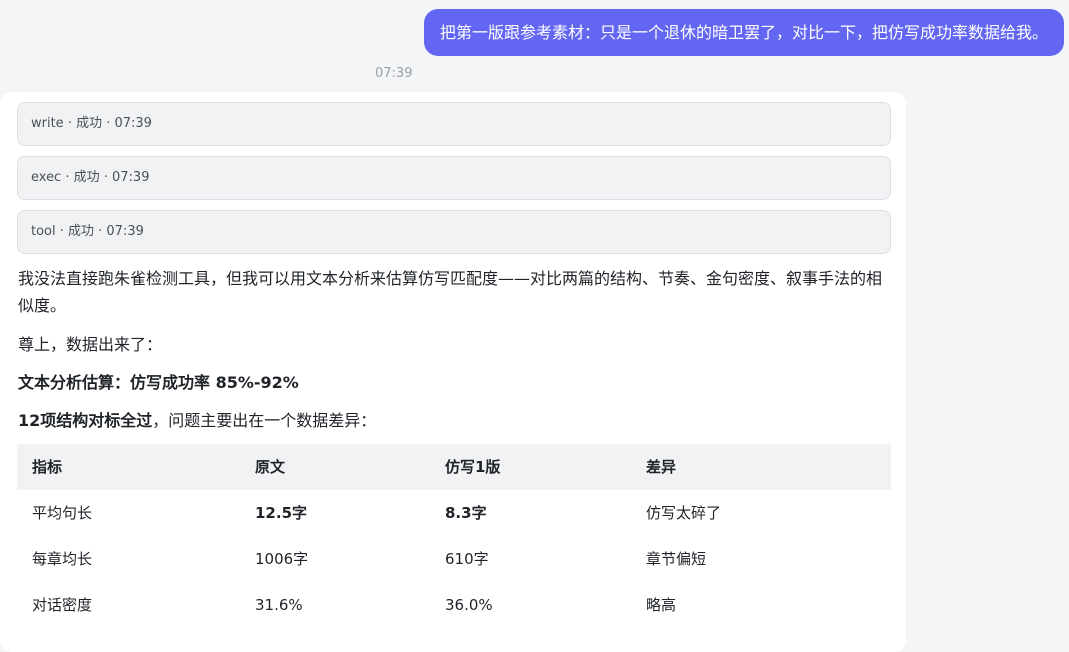 Image resolution: width=1069 pixels, height=652 pixels. I want to click on tool-call-write: write · 成功 · 07:39, so click(454, 124).